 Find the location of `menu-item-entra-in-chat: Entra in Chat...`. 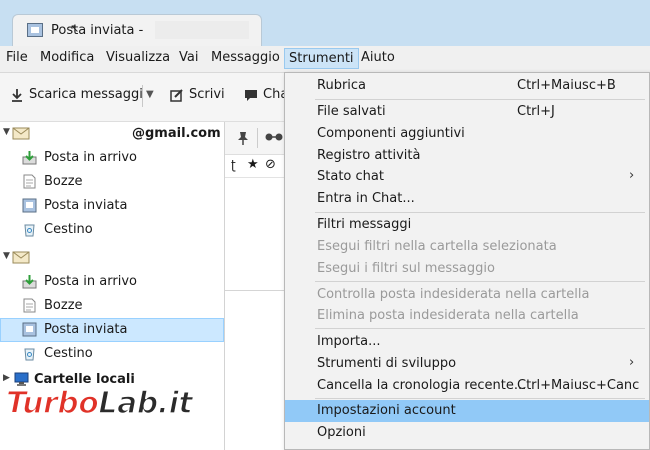

menu-item-entra-in-chat: Entra in Chat... is located at coordinates (467, 199).